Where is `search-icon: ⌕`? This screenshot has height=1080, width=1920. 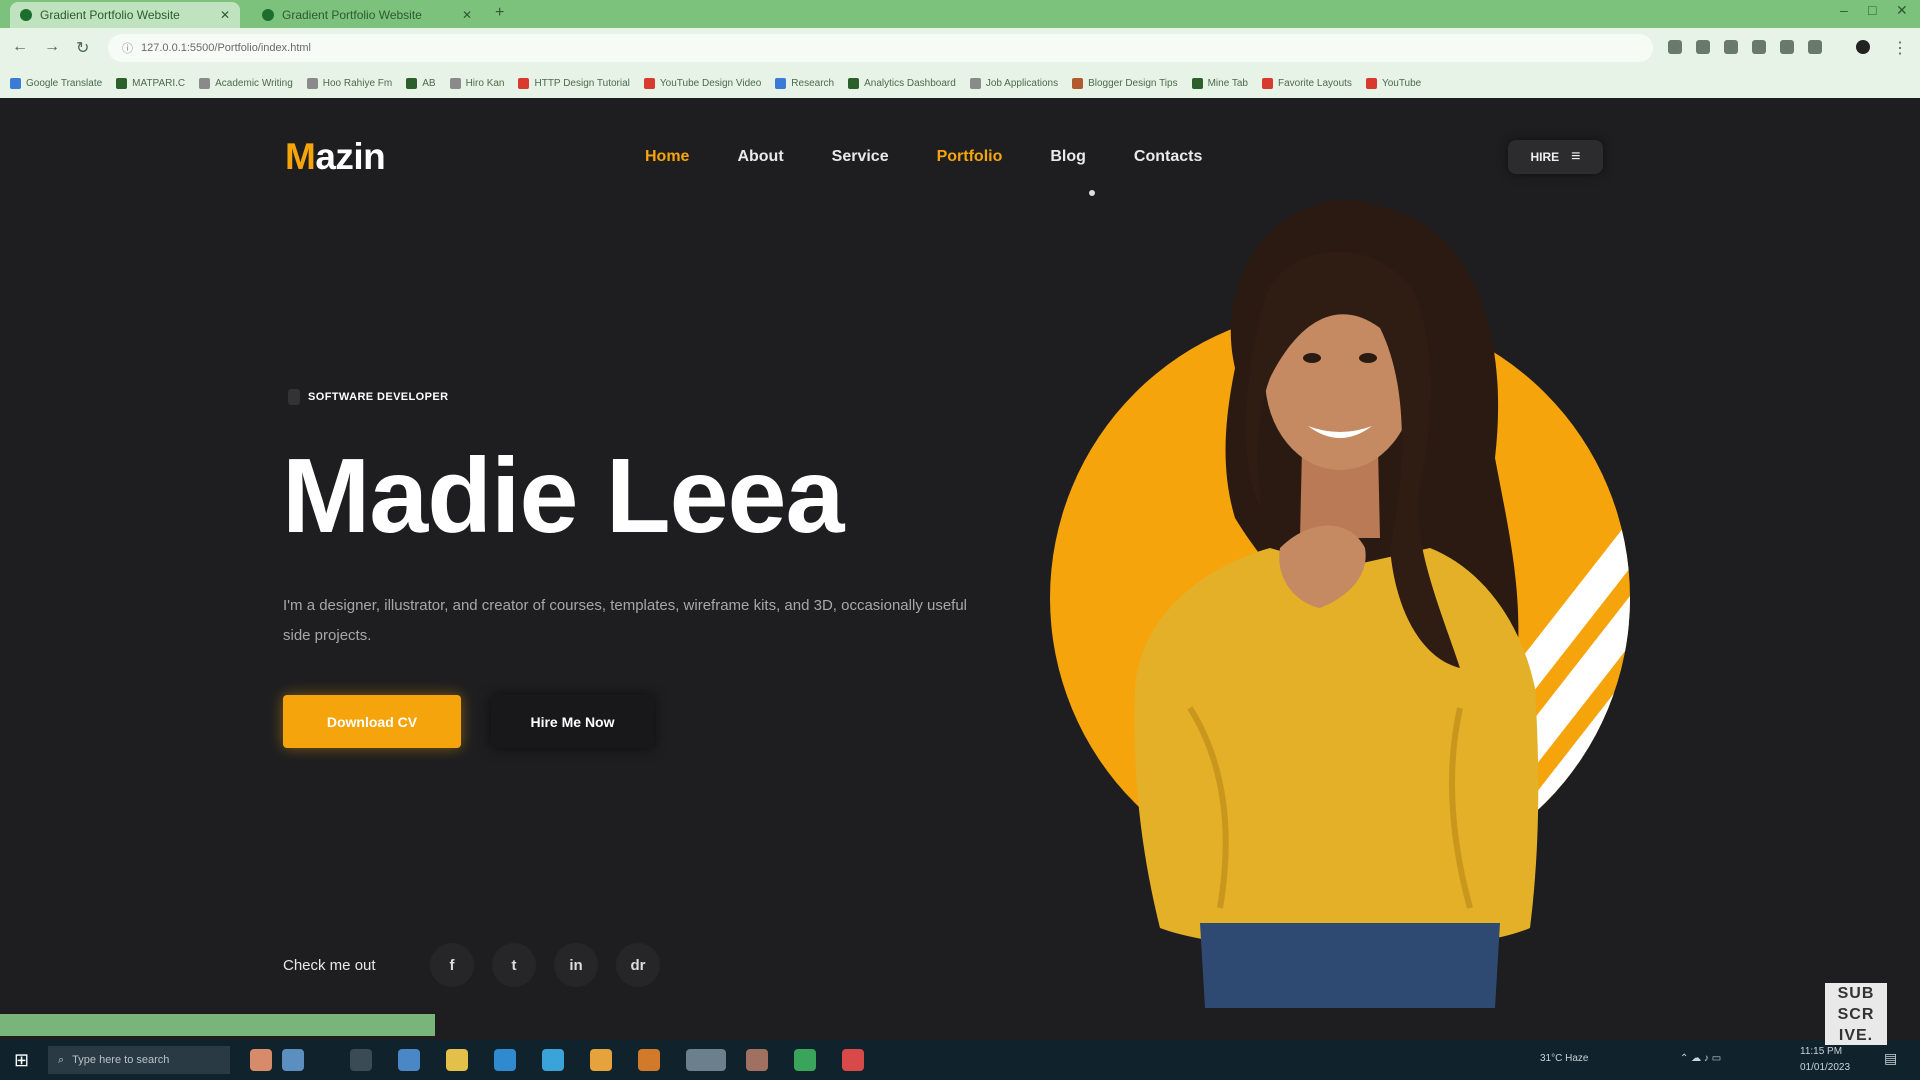 search-icon: ⌕ is located at coordinates (61, 1059).